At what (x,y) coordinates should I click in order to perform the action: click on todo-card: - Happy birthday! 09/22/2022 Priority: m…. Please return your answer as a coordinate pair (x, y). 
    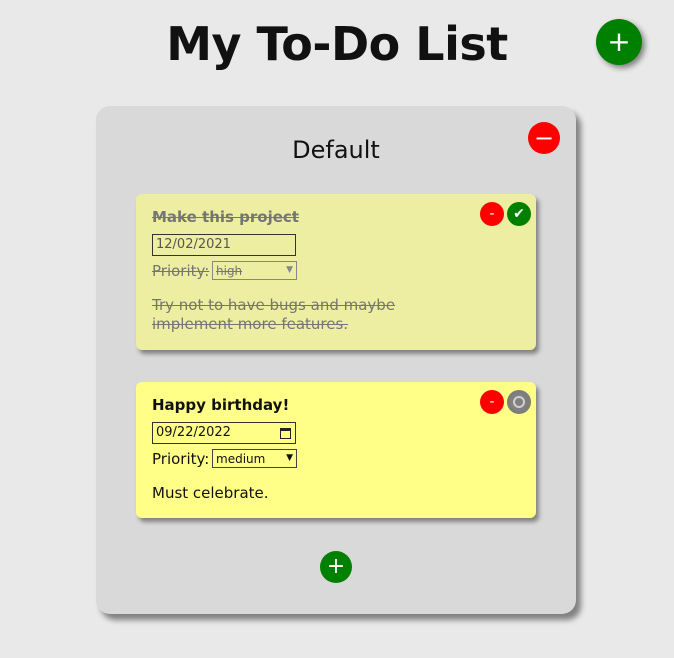
    Looking at the image, I should click on (336, 450).